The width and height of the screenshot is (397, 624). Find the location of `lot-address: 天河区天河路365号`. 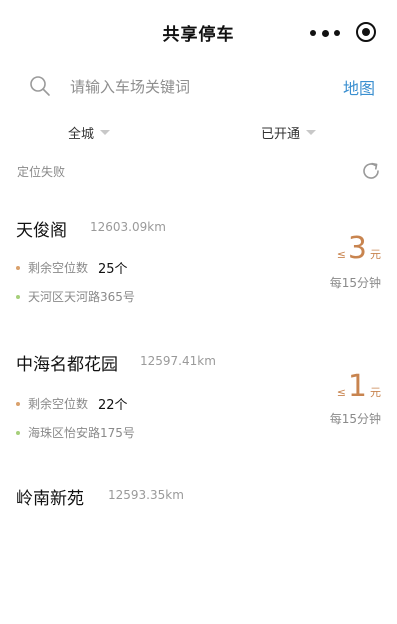

lot-address: 天河区天河路365号 is located at coordinates (81, 297).